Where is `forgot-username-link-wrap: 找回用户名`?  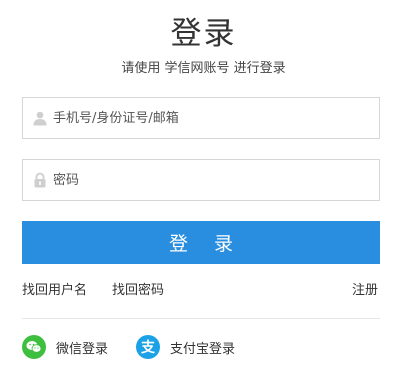 forgot-username-link-wrap: 找回用户名 is located at coordinates (54, 288).